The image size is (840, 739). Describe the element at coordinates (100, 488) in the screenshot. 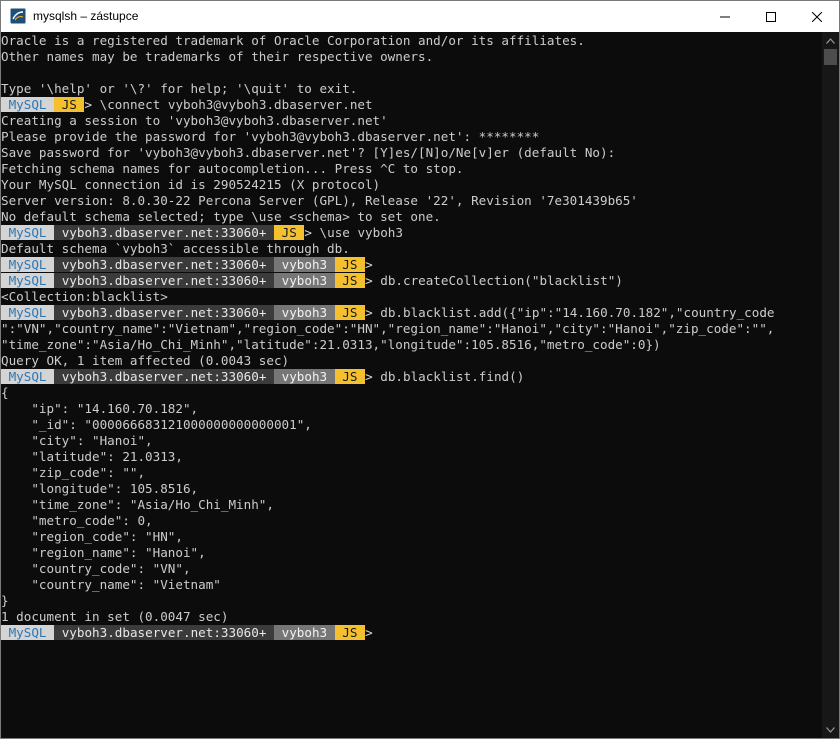

I see `output-line: "longitude": 105.8516,` at that location.